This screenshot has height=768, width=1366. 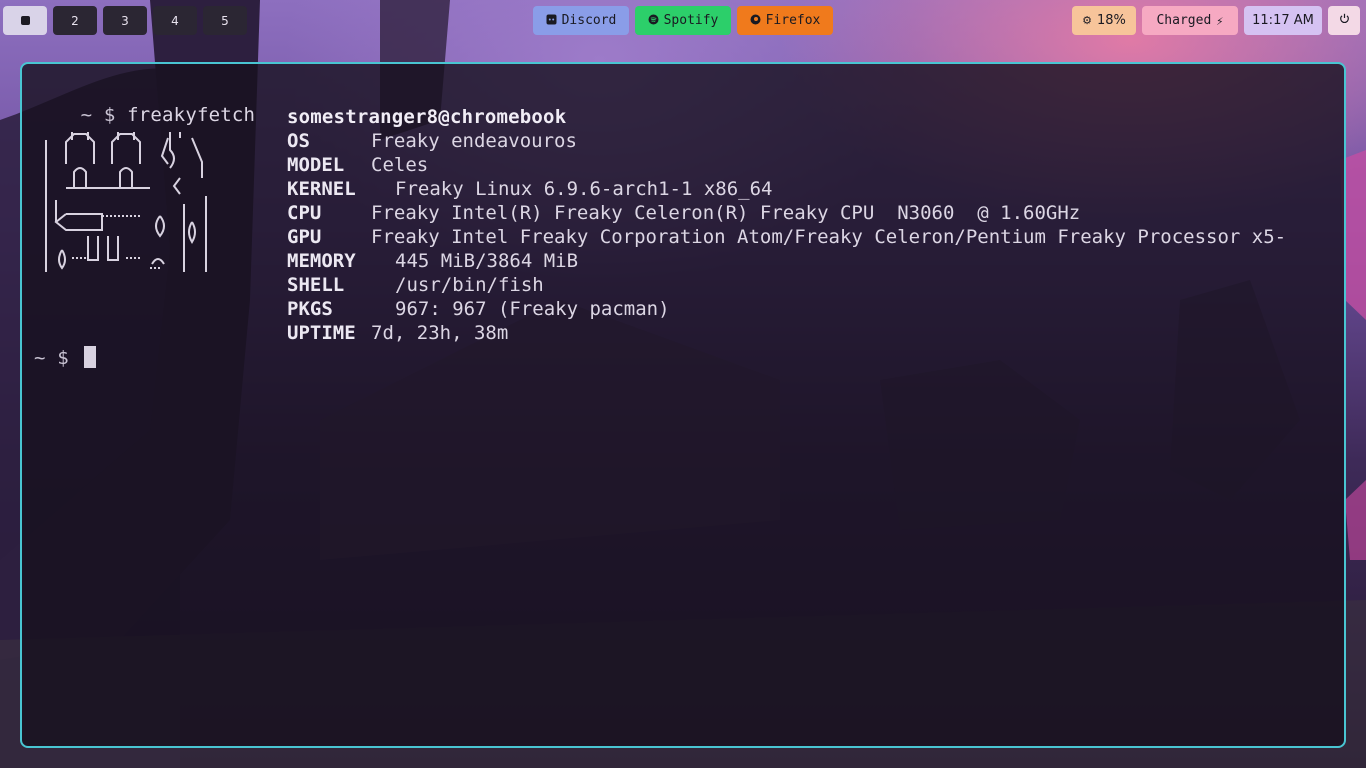 I want to click on power-icon, so click(x=1344, y=20).